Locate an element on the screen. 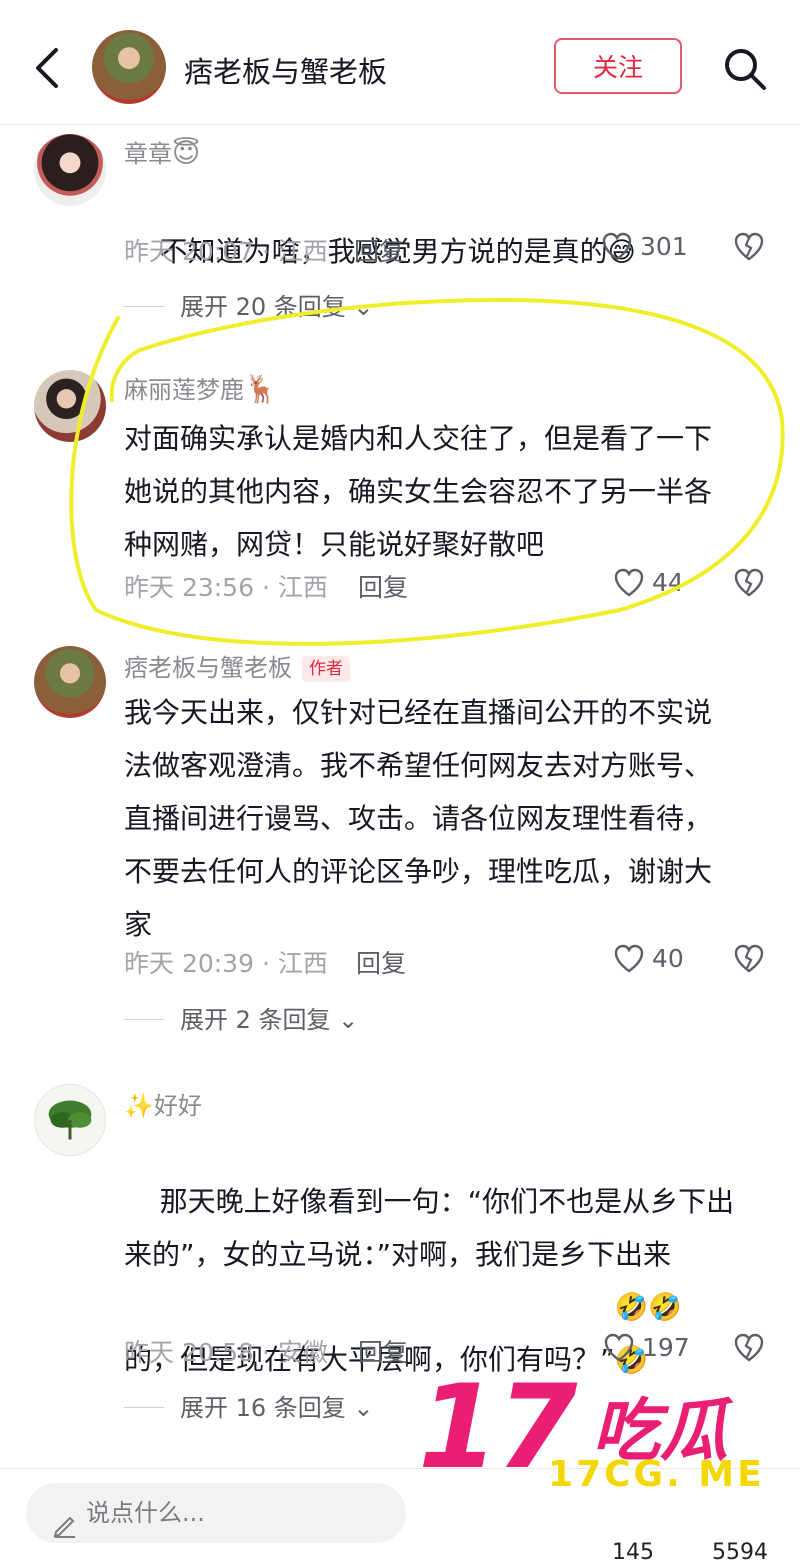 This screenshot has width=800, height=1565. comment-meta: 昨天 20:39 · 江西 is located at coordinates (226, 963).